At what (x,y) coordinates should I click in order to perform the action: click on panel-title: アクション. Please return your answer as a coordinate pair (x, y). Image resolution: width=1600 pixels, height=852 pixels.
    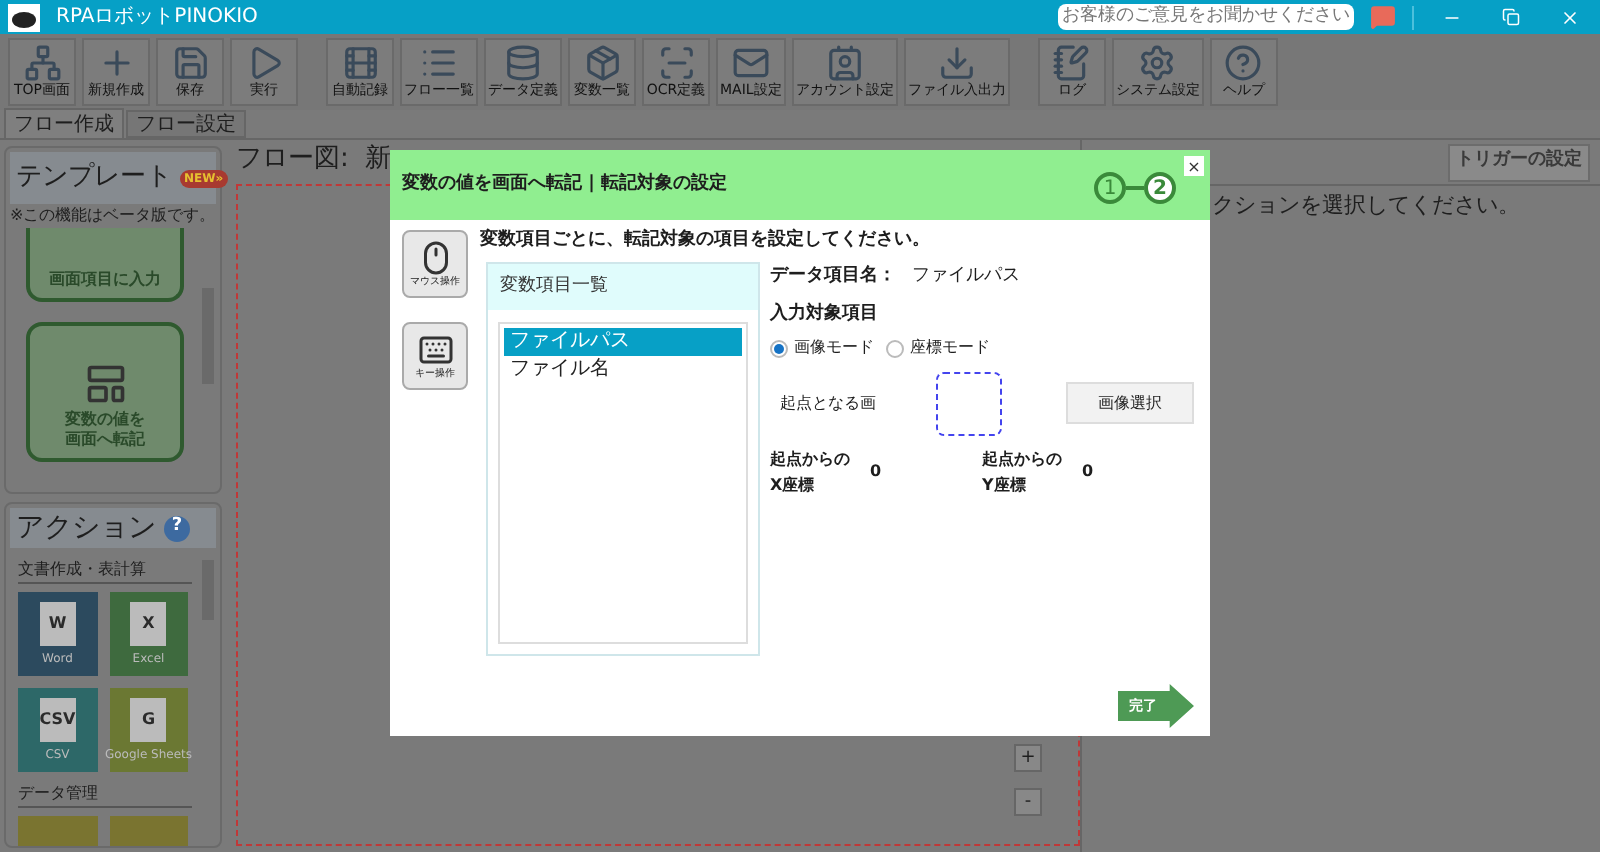
    Looking at the image, I should click on (86, 528).